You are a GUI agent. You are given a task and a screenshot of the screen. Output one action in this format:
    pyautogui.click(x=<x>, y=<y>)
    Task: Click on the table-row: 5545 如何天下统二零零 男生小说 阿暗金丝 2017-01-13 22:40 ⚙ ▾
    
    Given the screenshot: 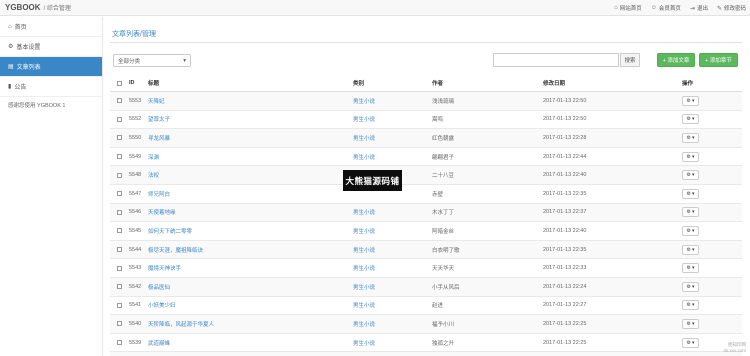 What is the action you would take?
    pyautogui.click(x=426, y=231)
    